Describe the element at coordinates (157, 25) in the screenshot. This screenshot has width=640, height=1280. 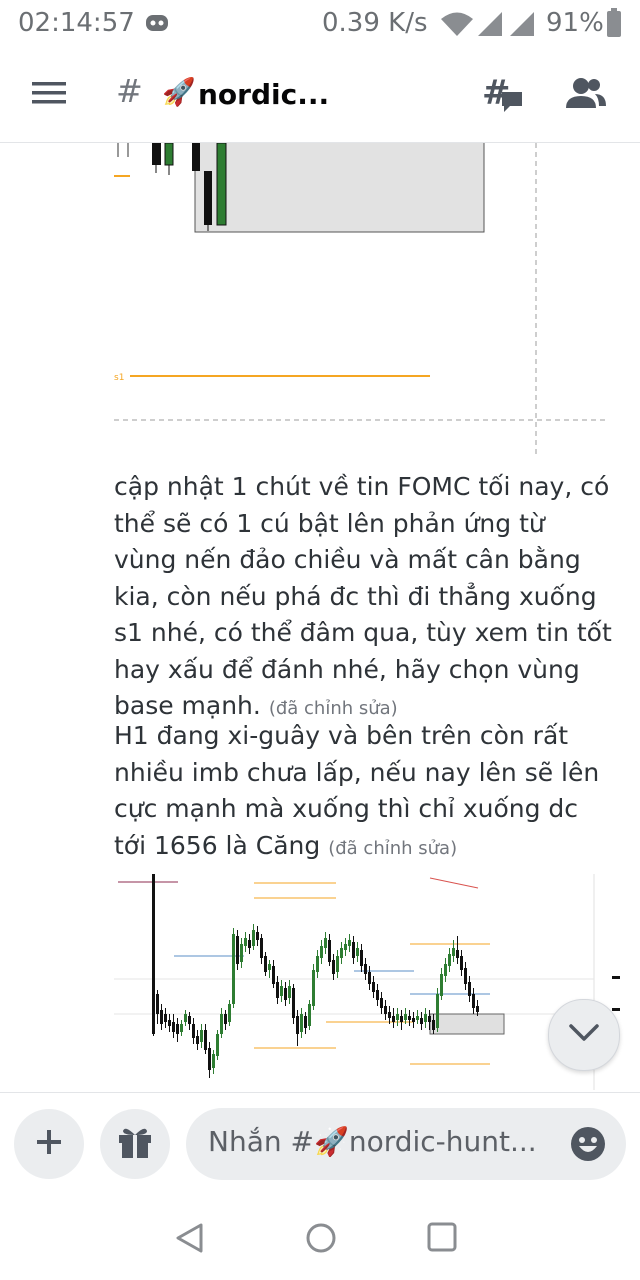
I see `discord-notification-icon` at that location.